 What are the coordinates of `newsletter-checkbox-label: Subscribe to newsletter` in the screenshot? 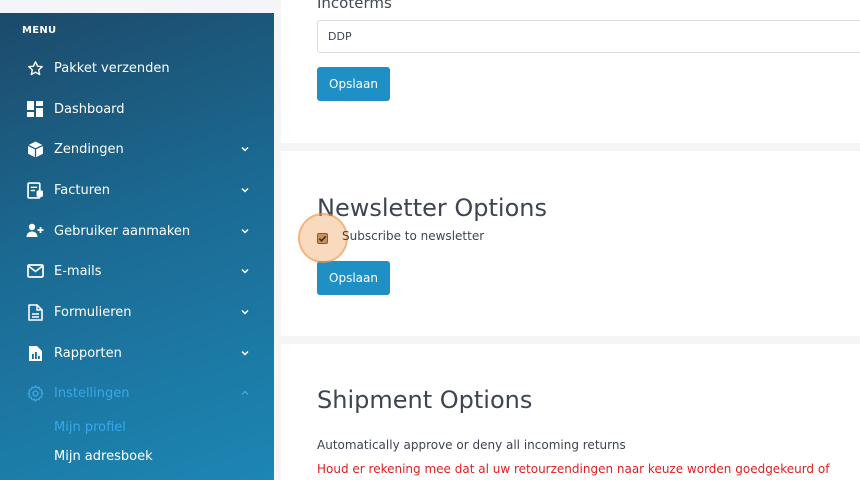 It's located at (413, 236).